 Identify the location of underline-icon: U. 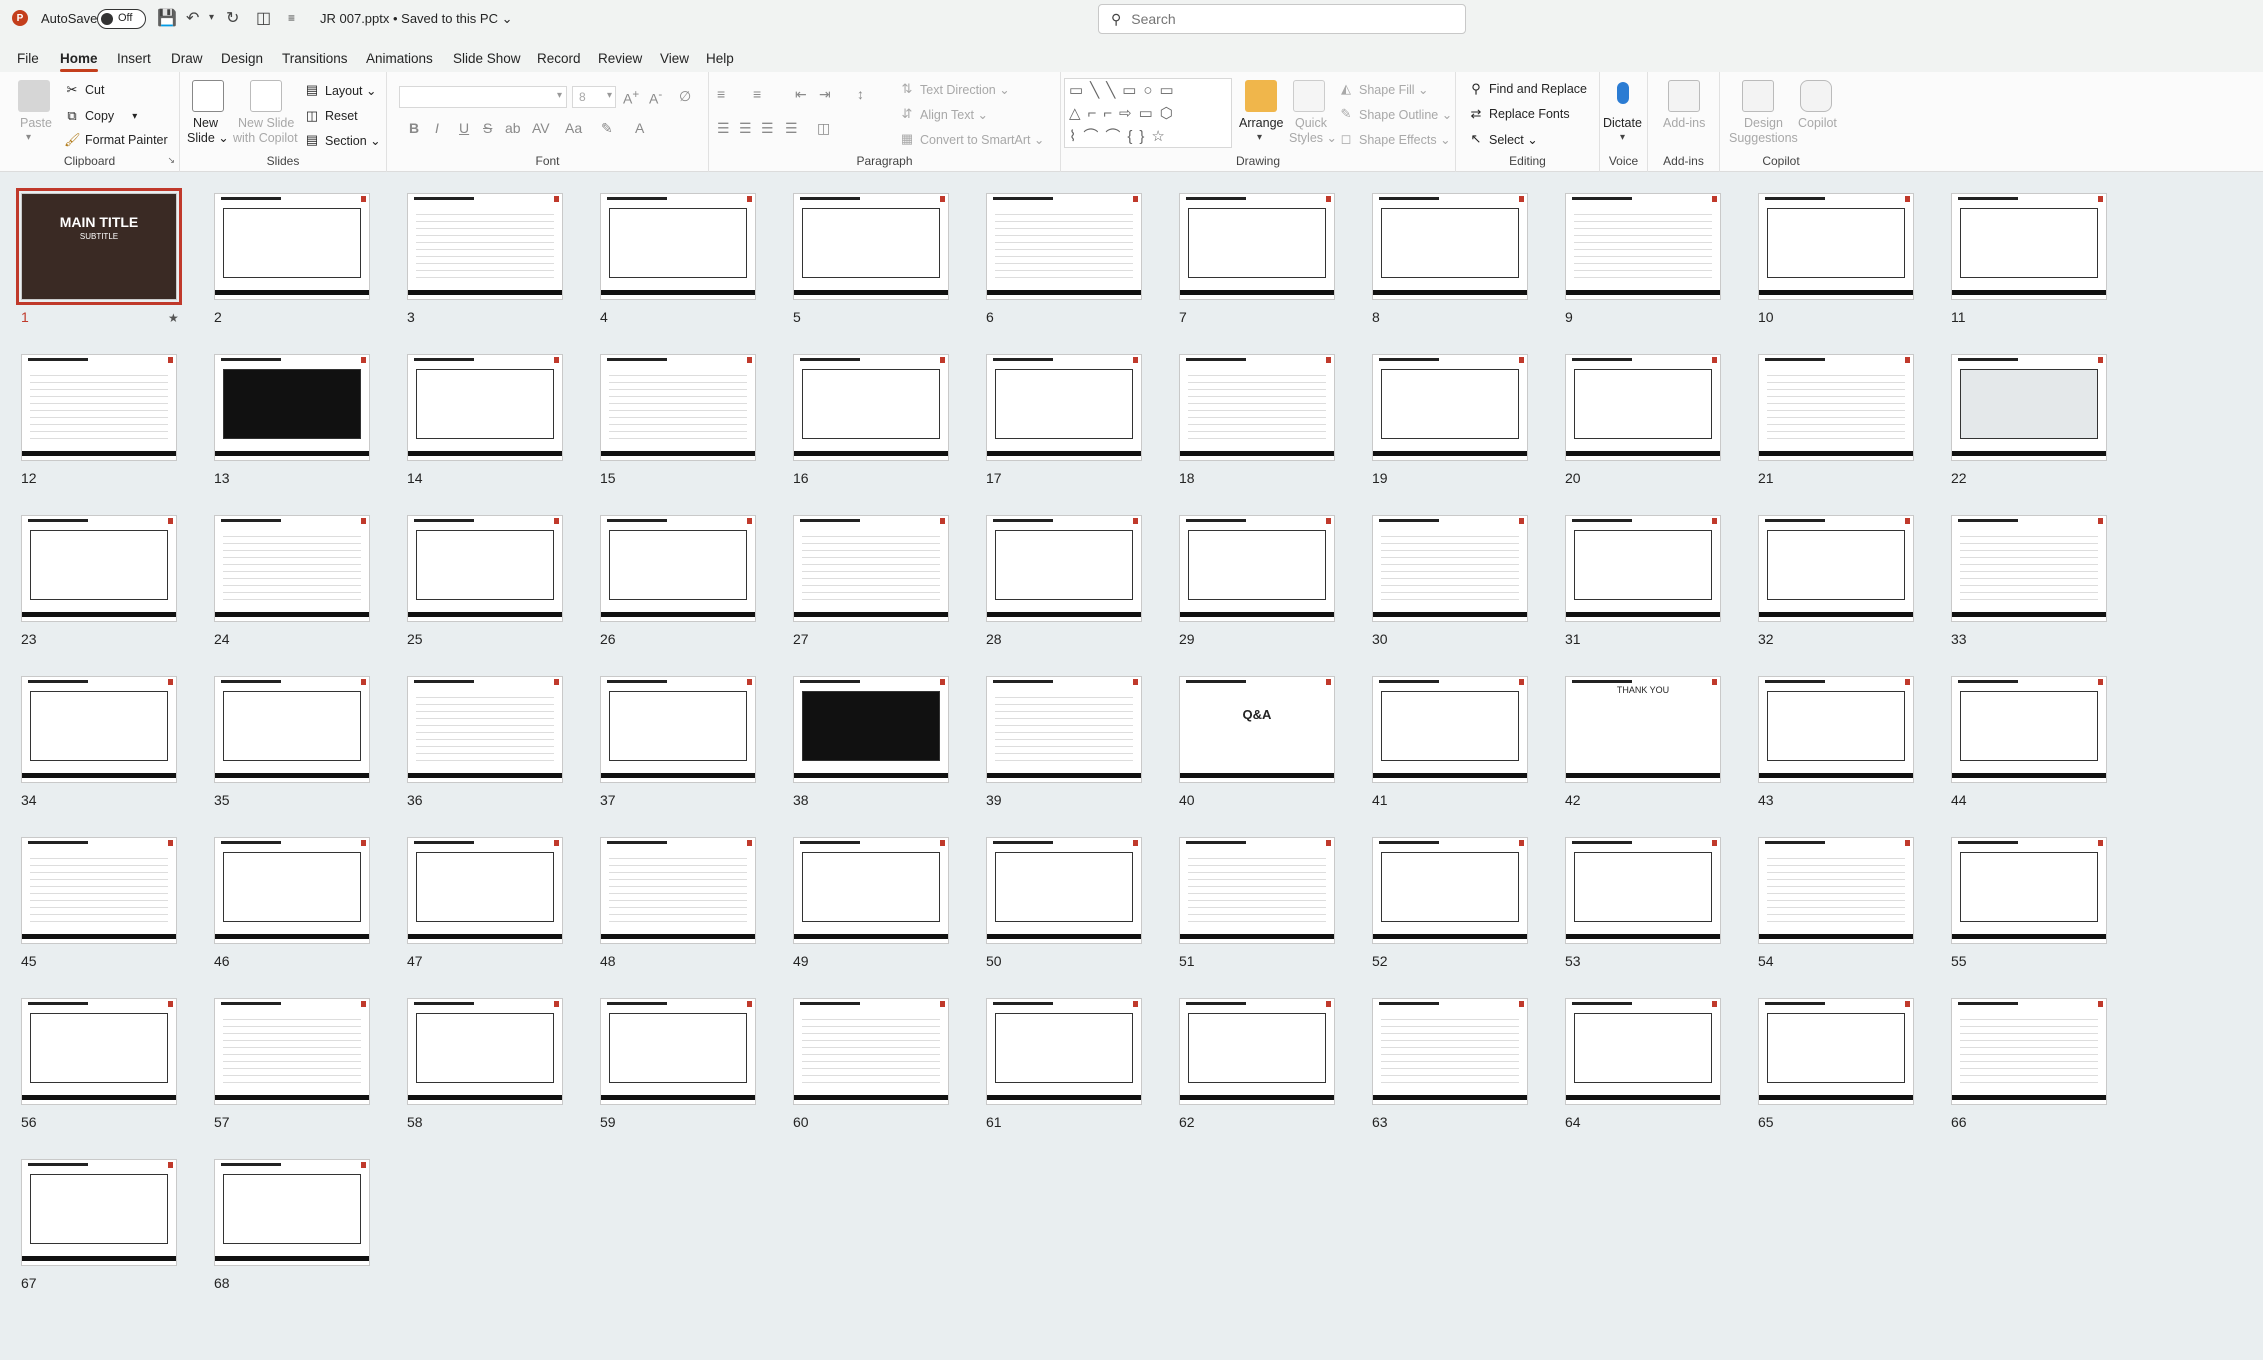
(464, 128).